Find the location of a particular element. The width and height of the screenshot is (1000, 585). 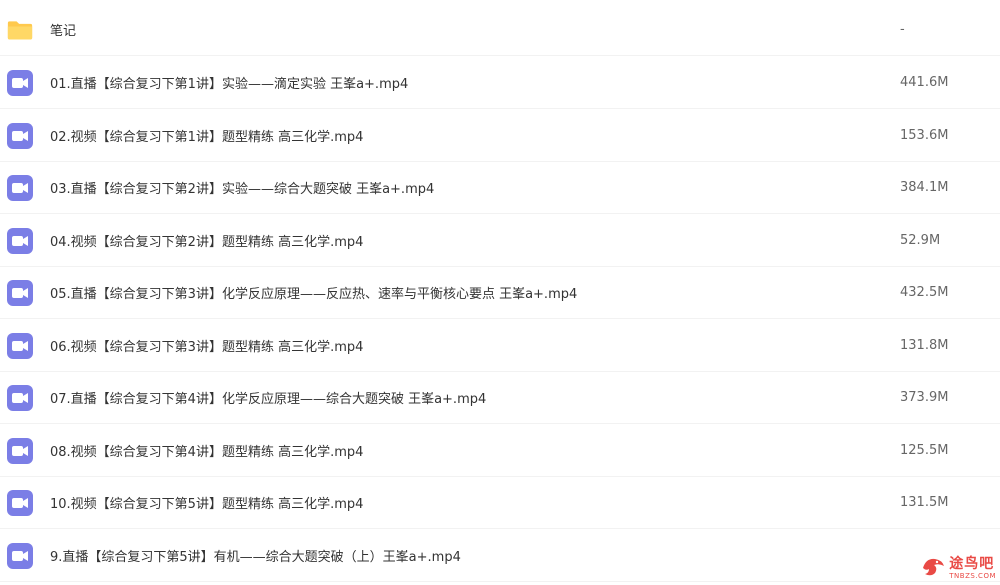

list-item-folder: 笔记 - is located at coordinates (500, 30).